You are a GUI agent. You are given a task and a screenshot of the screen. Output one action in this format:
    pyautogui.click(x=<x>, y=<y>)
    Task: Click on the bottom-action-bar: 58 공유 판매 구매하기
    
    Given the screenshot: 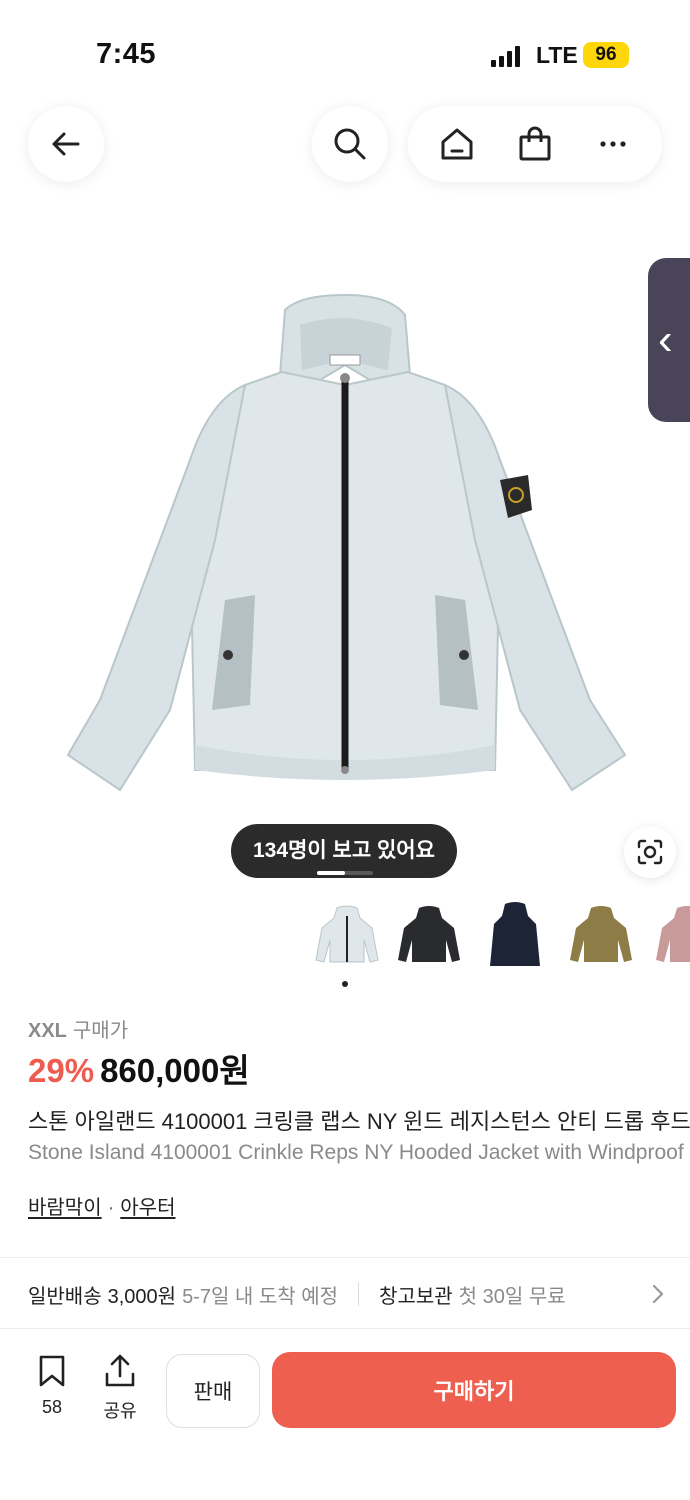 What is the action you would take?
    pyautogui.click(x=345, y=1419)
    